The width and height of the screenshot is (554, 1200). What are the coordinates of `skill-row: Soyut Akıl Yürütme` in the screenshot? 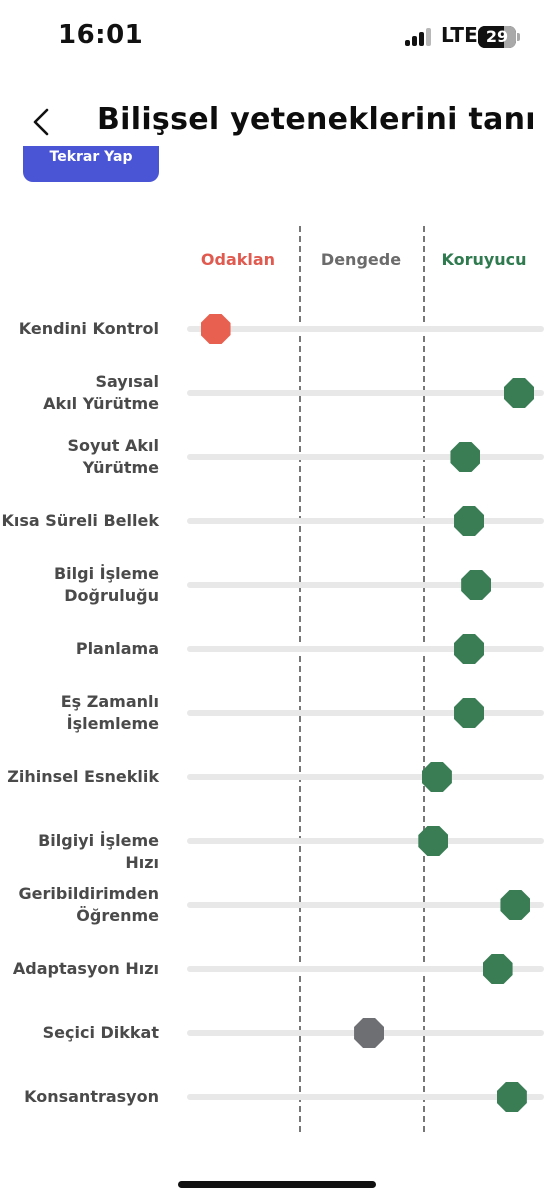 It's located at (277, 457).